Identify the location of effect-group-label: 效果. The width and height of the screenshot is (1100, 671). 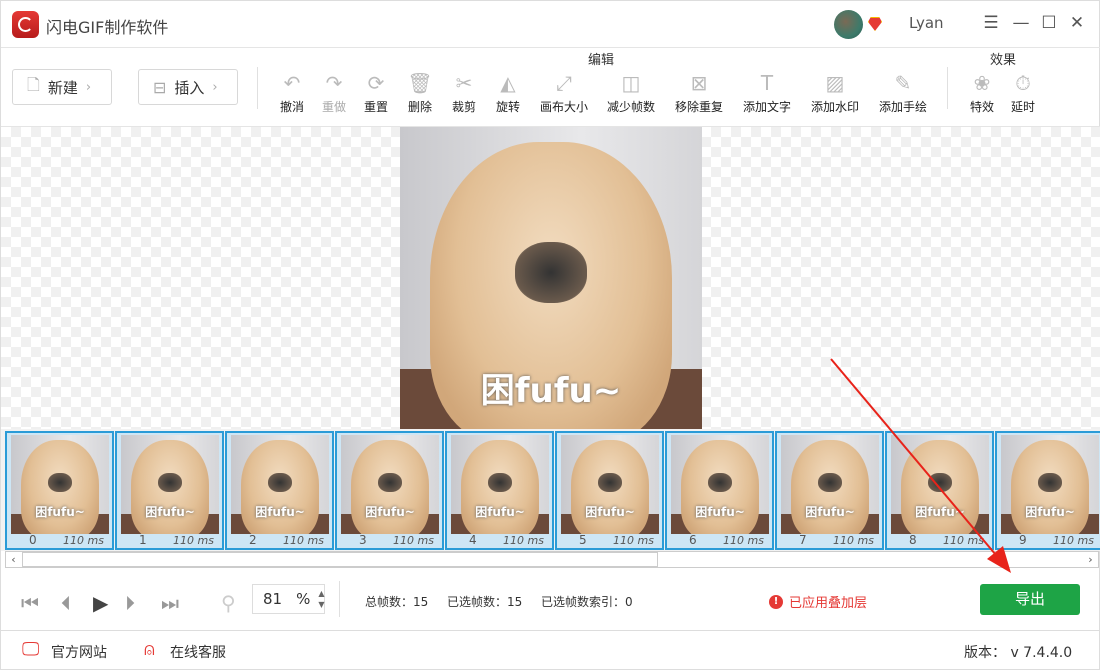
(1003, 60).